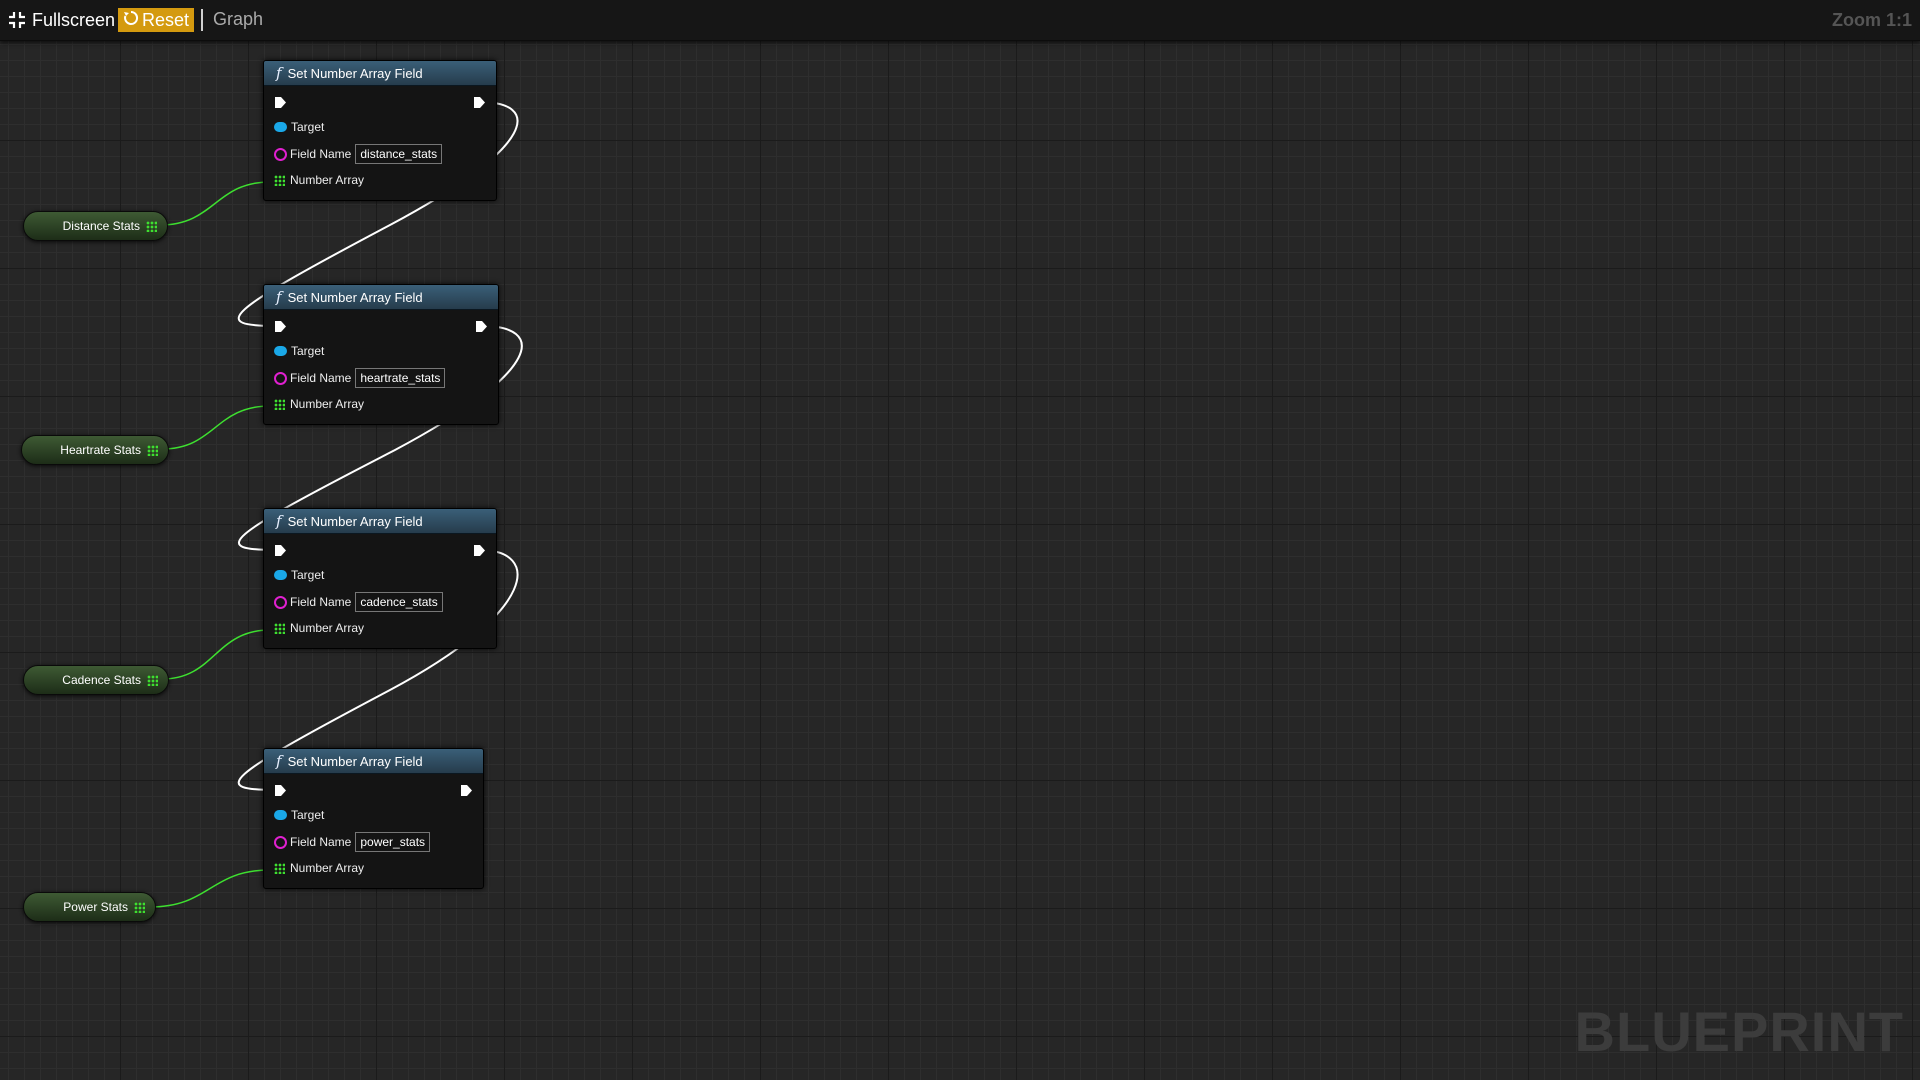  What do you see at coordinates (101, 680) in the screenshot?
I see `variable-label: Cadence Stats` at bounding box center [101, 680].